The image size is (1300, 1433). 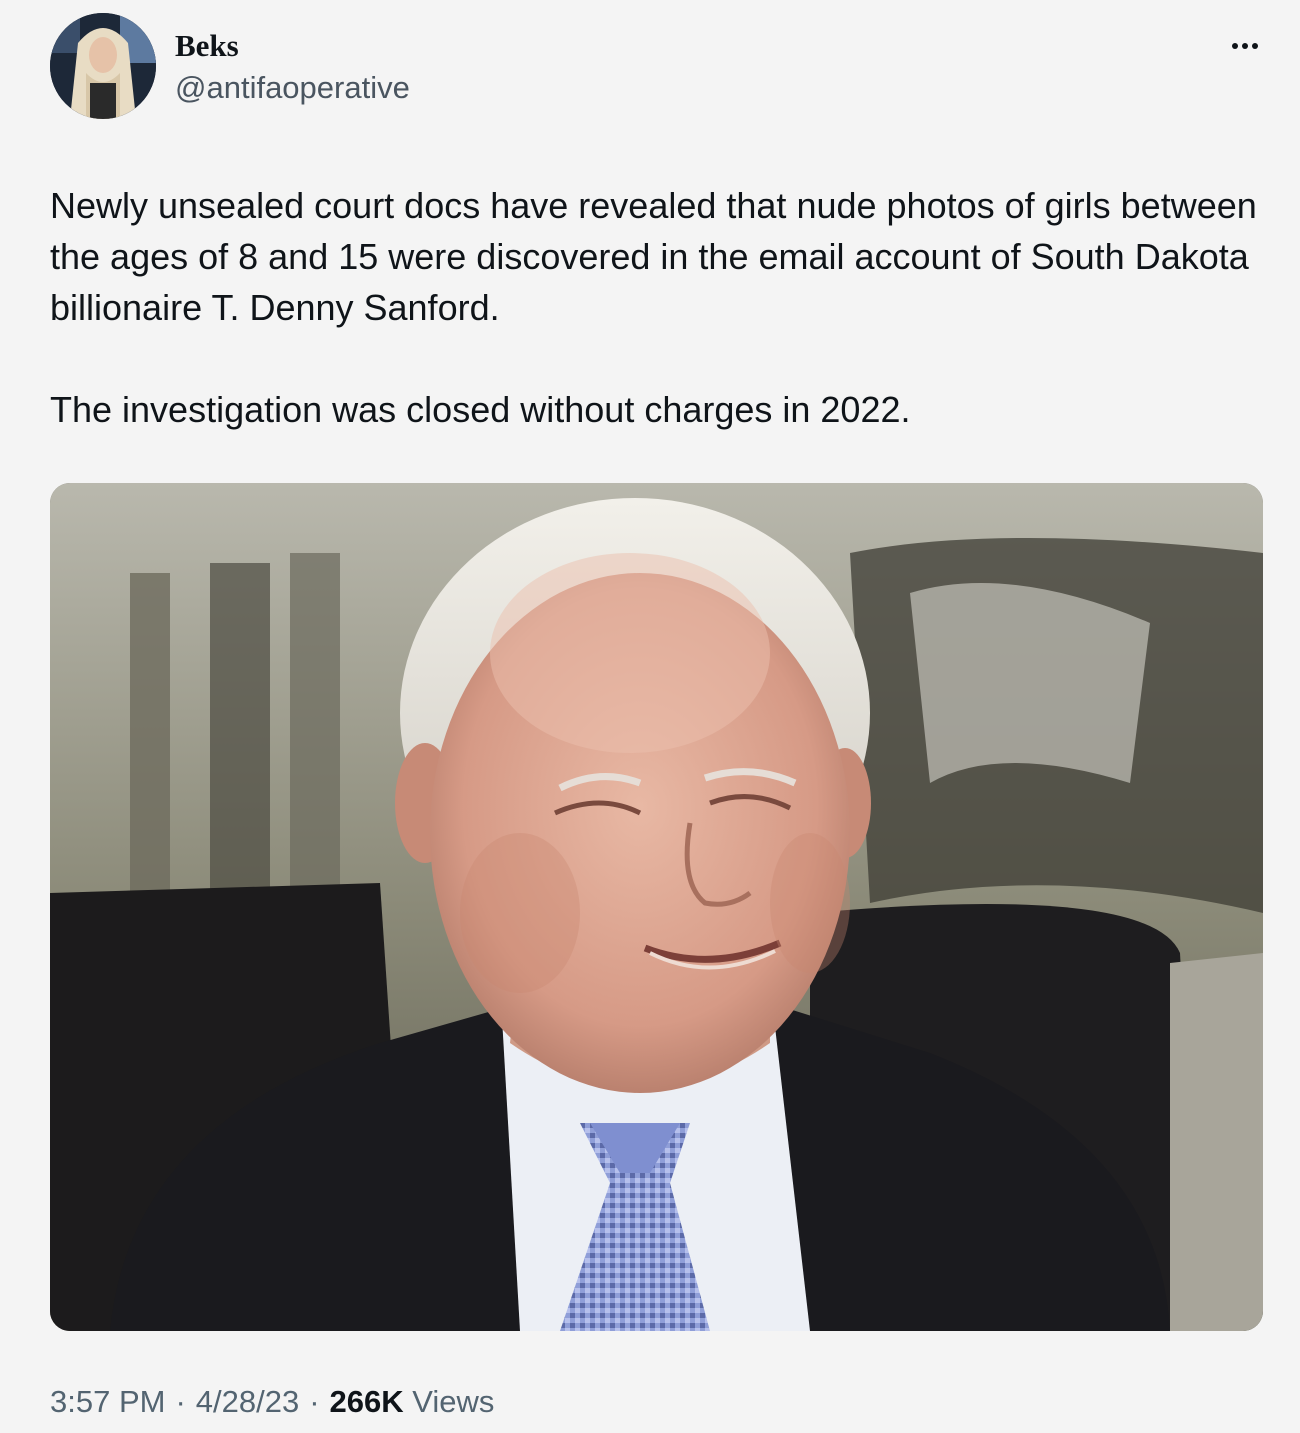 I want to click on author-handle: @antifaoperative, so click(x=292, y=88).